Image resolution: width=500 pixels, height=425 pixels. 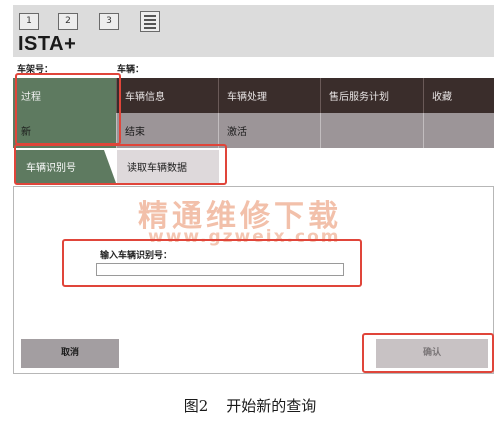 What do you see at coordinates (29, 21) in the screenshot?
I see `toolbar-button-1: 1` at bounding box center [29, 21].